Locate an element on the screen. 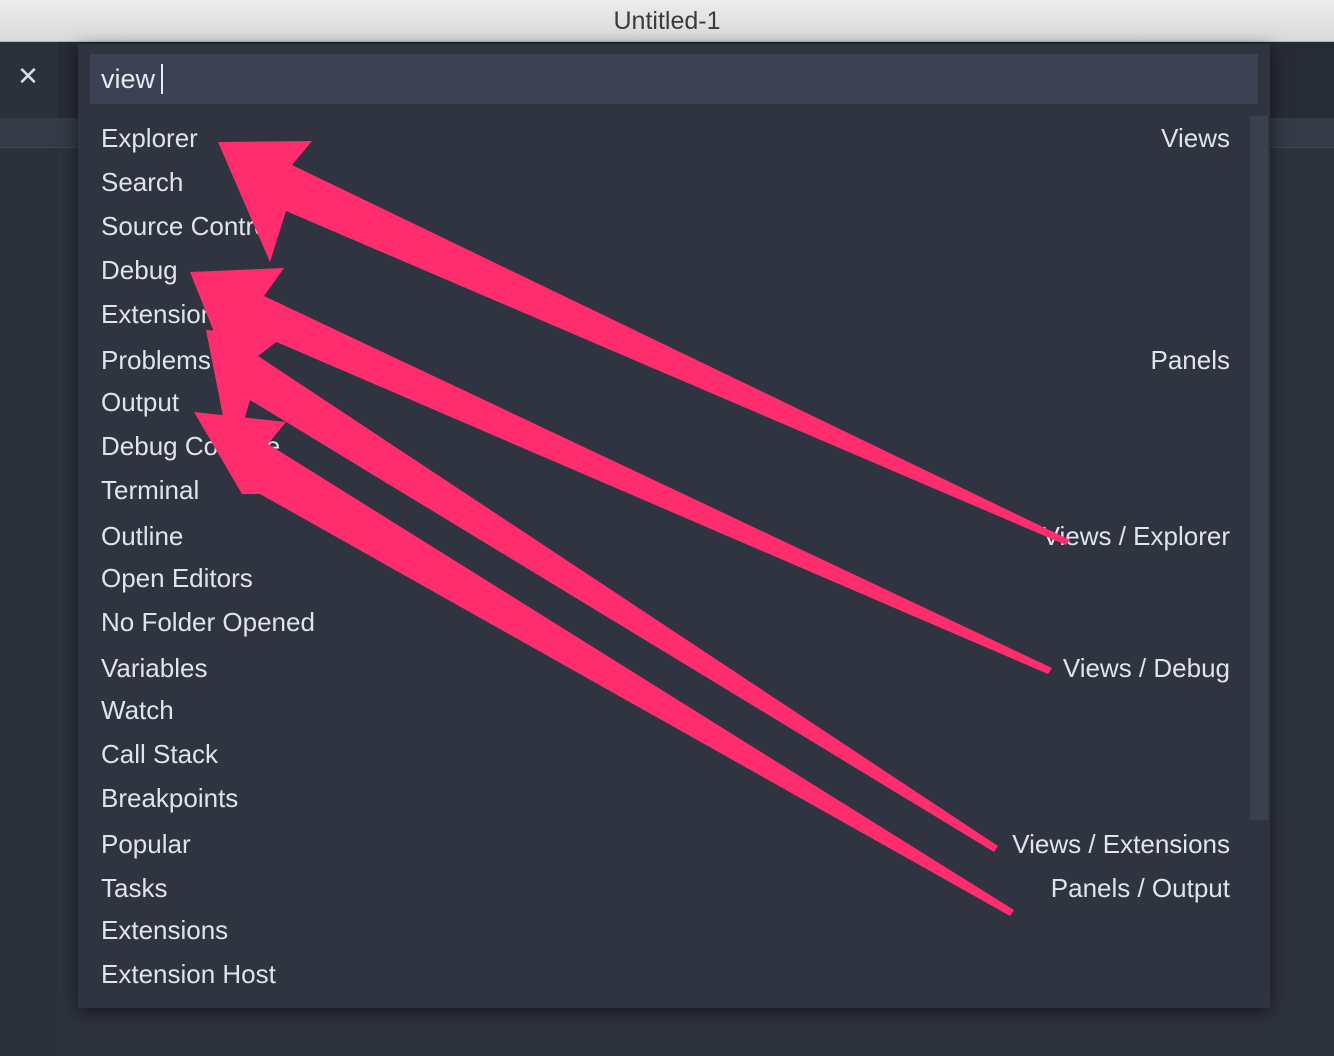 This screenshot has height=1056, width=1334. list-item-label: Breakpoints is located at coordinates (170, 797).